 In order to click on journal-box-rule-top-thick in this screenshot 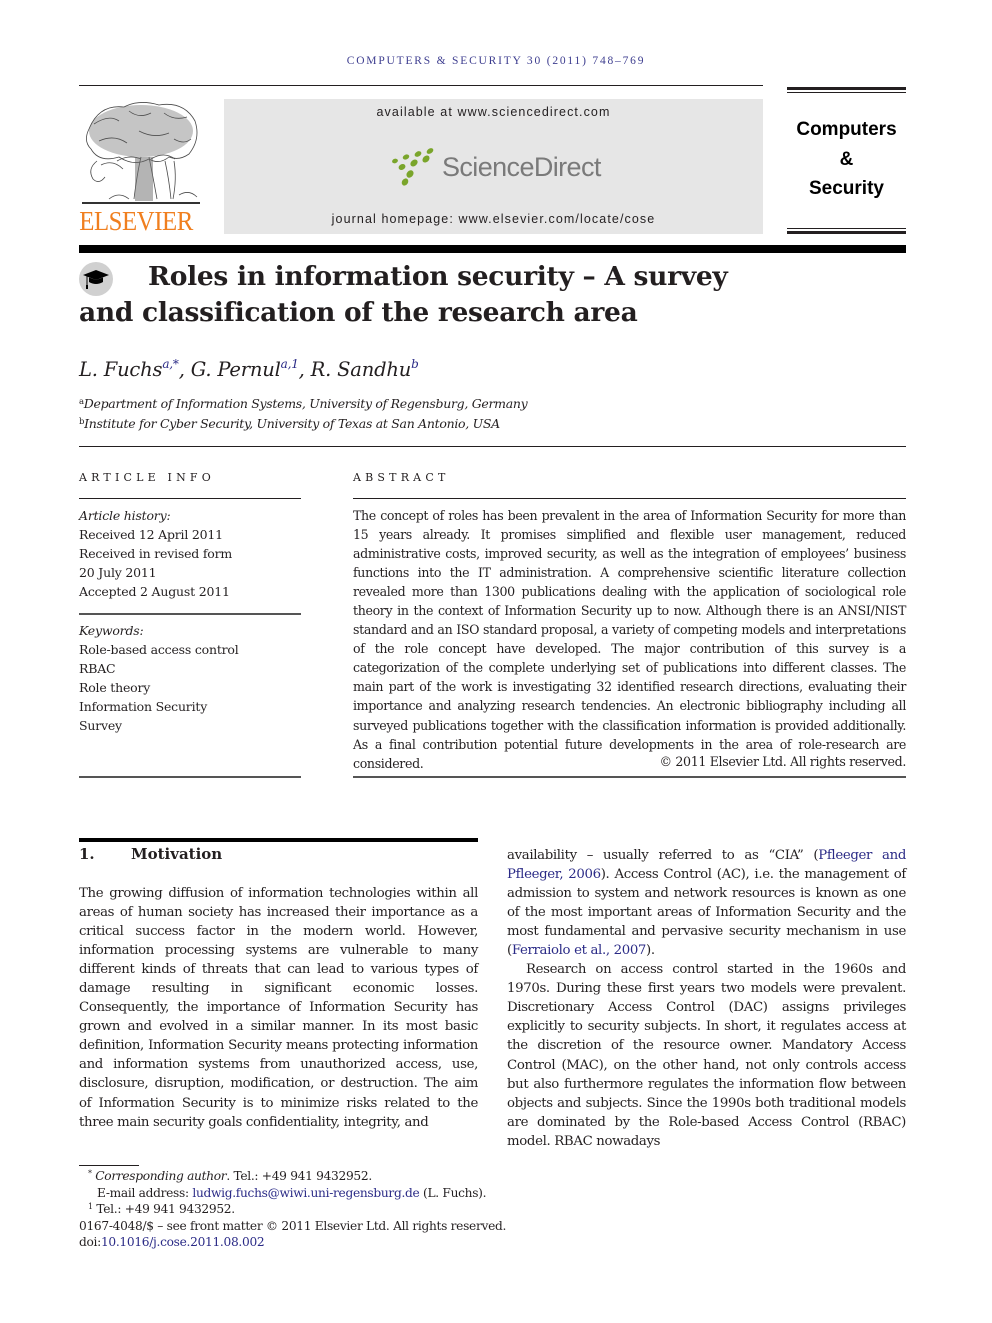, I will do `click(846, 88)`.